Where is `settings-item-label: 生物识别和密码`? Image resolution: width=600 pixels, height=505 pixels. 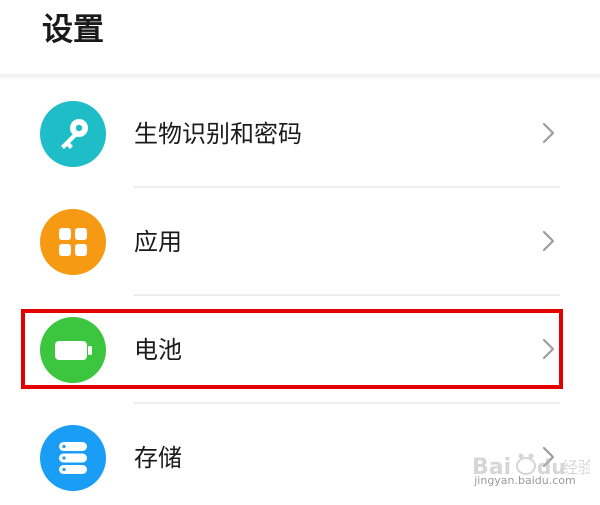
settings-item-label: 生物识别和密码 is located at coordinates (218, 134).